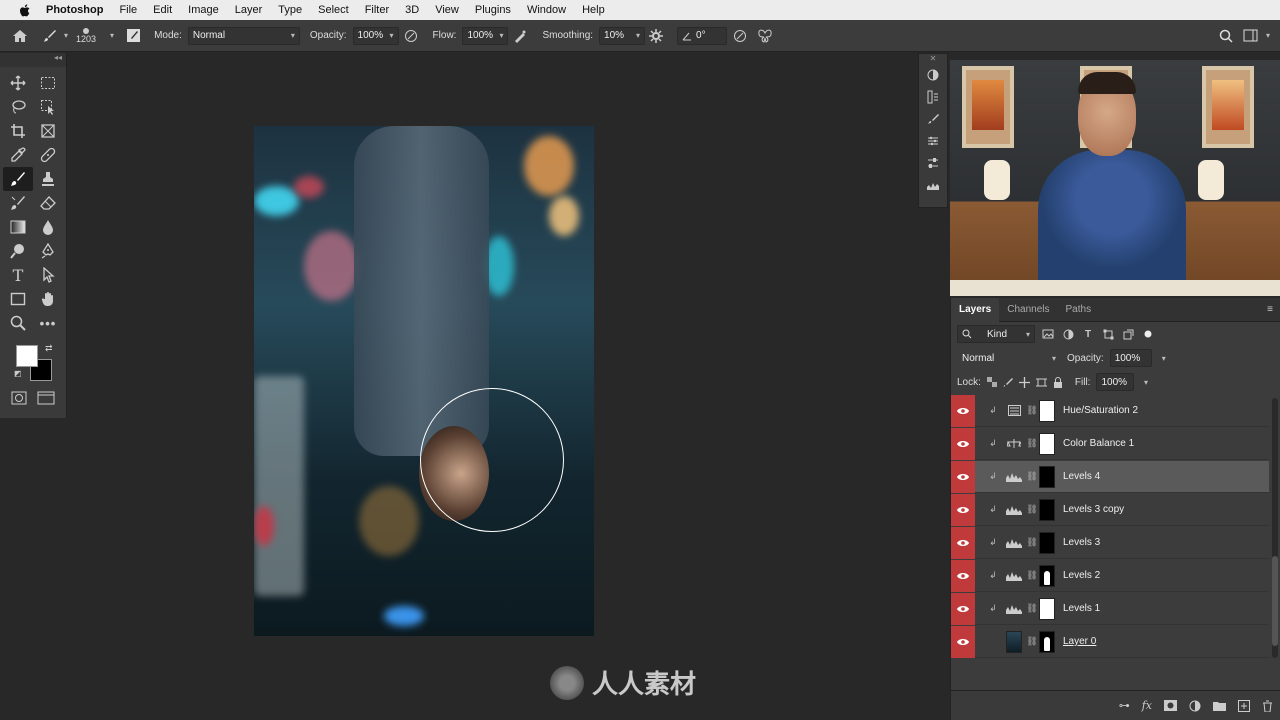  Describe the element at coordinates (48, 299) in the screenshot. I see `hand-tool-icon` at that location.